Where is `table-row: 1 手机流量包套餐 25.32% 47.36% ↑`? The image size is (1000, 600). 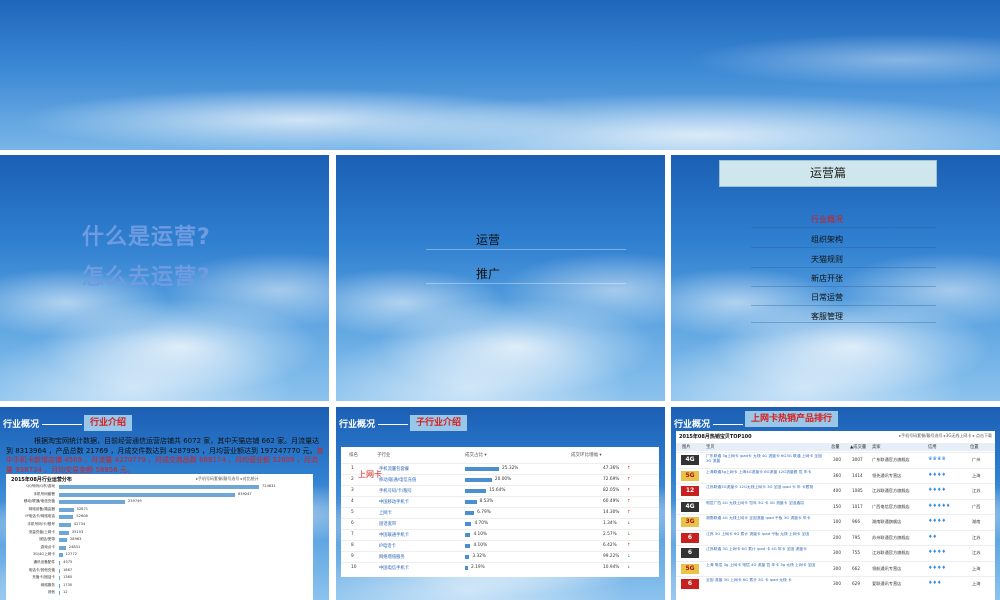
table-row: 1 手机流量包套餐 25.32% 47.36% ↑ is located at coordinates (500, 468).